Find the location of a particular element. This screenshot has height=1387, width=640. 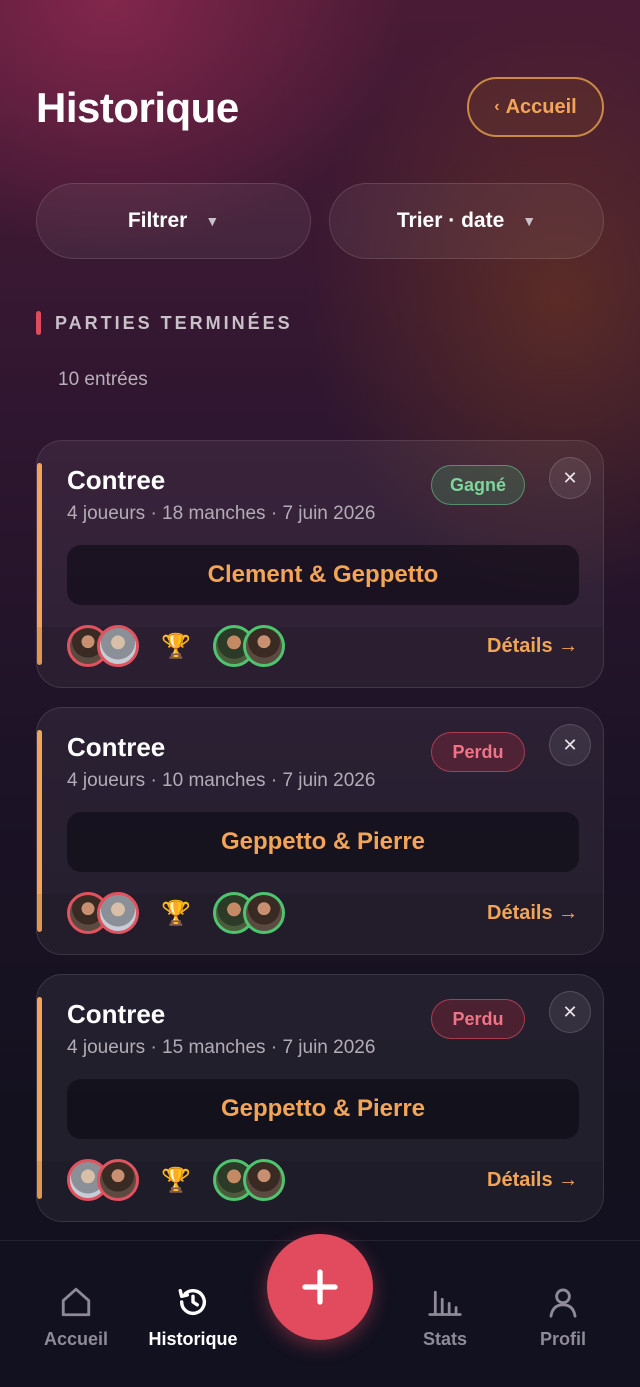

page-title: Historique is located at coordinates (137, 107).